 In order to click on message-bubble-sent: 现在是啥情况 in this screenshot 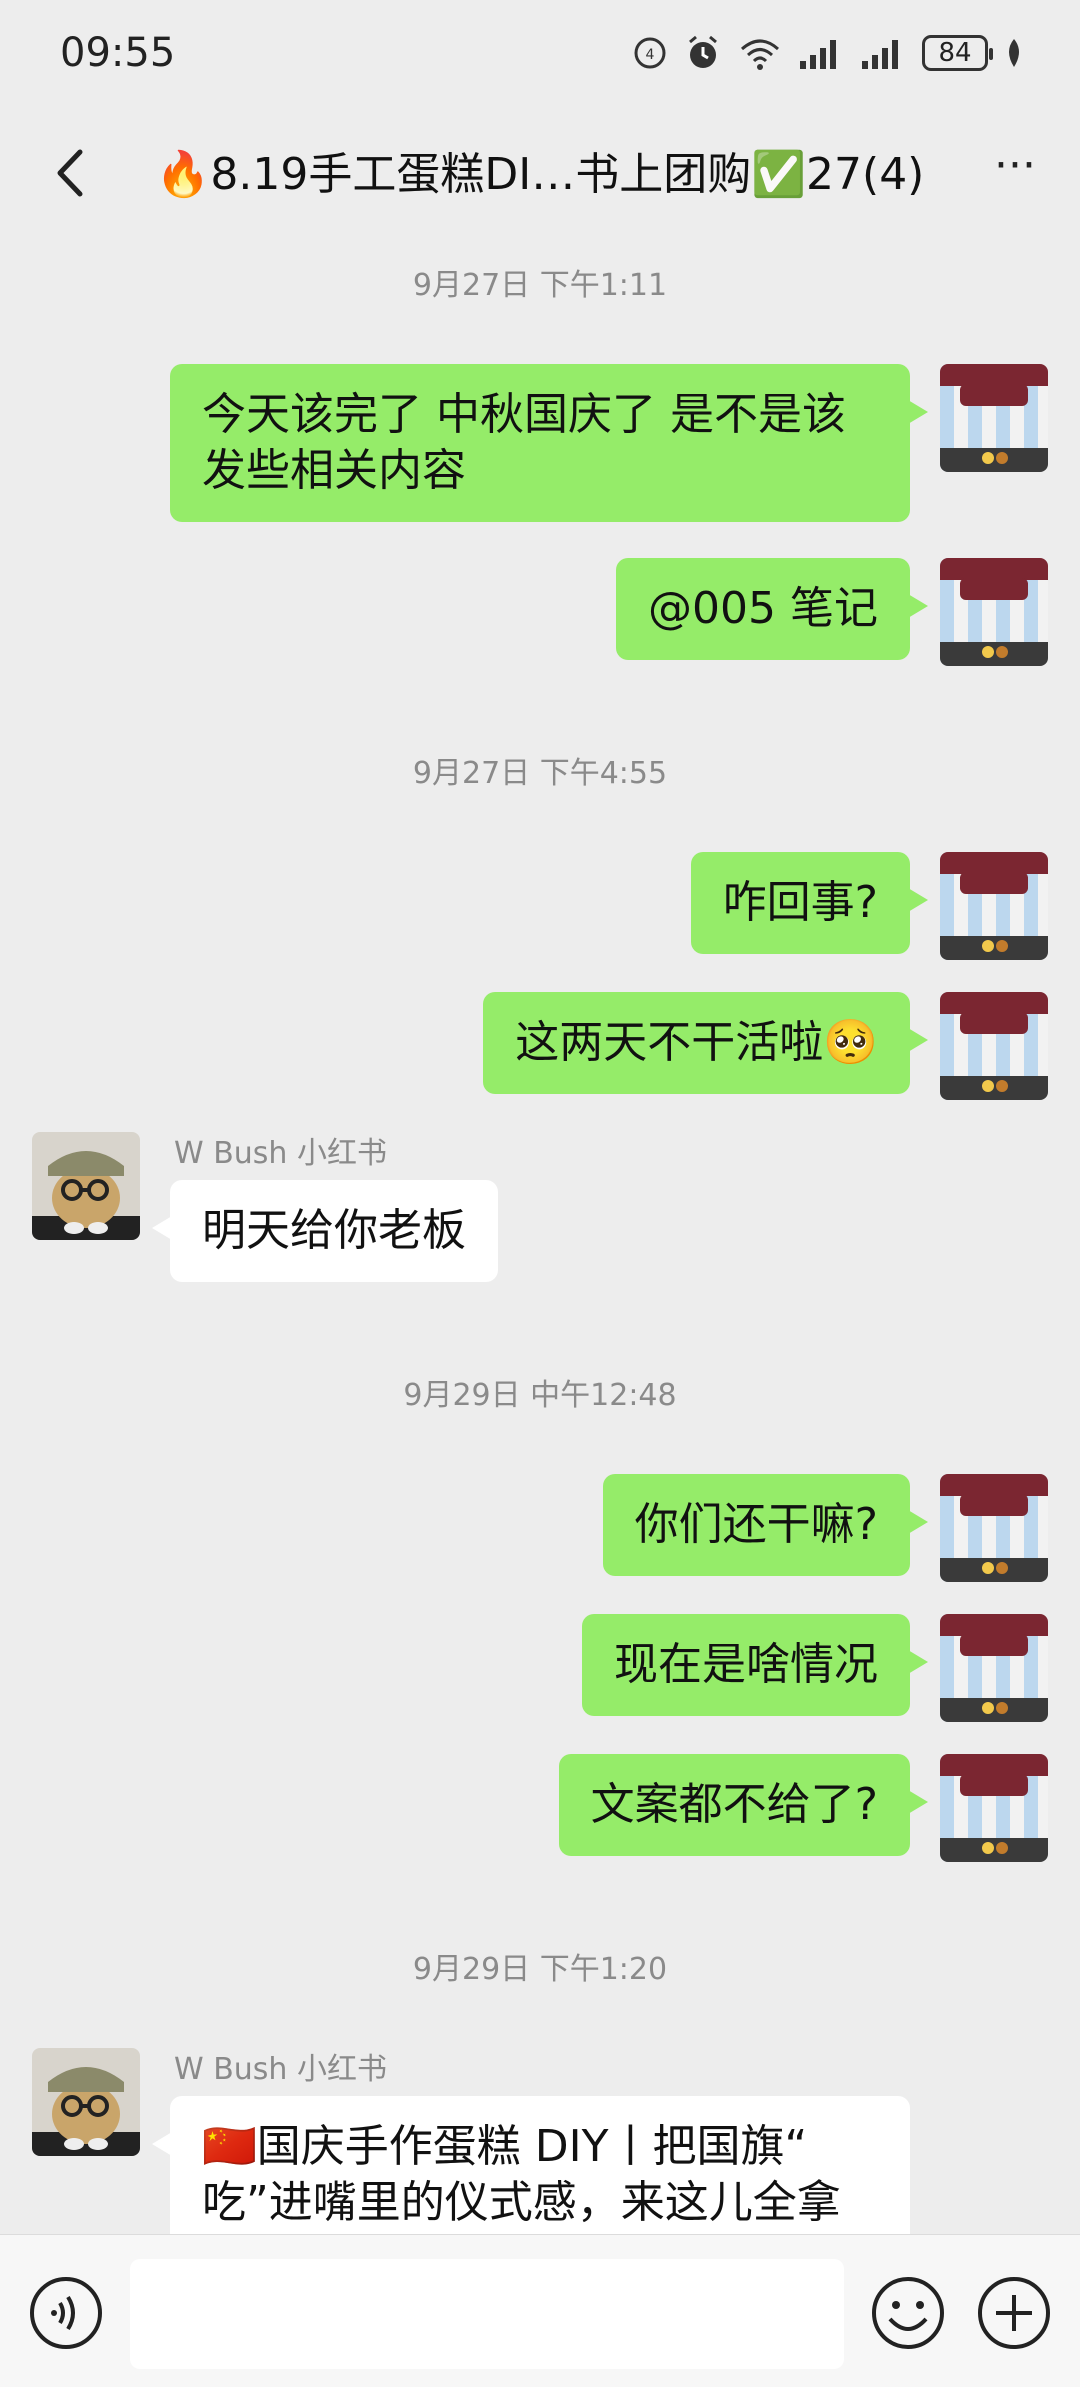, I will do `click(755, 1665)`.